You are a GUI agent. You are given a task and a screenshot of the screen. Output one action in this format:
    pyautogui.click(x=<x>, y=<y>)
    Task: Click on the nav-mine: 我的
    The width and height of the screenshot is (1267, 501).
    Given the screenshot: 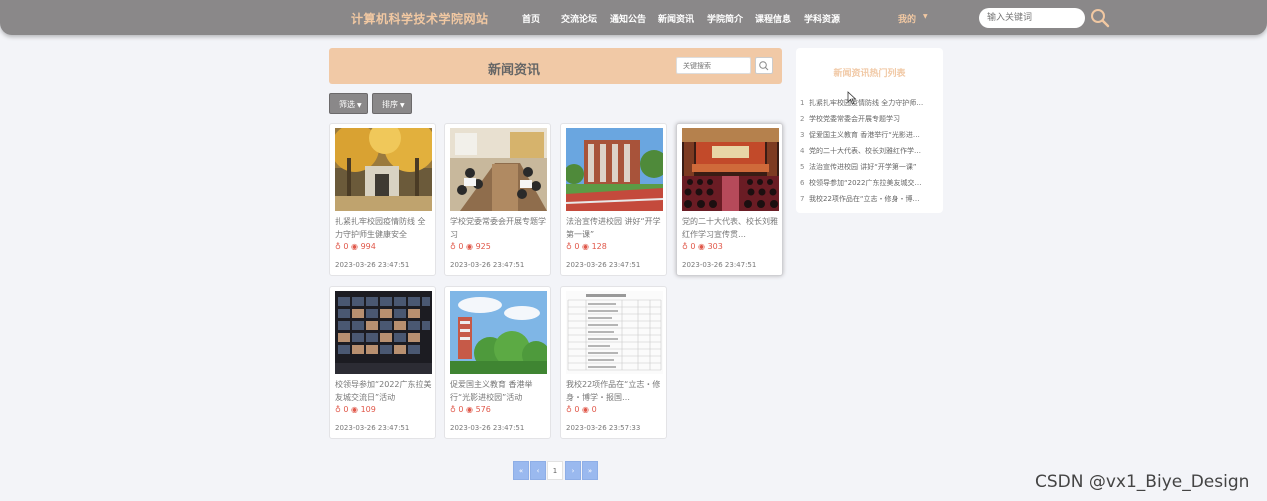 What is the action you would take?
    pyautogui.click(x=907, y=18)
    